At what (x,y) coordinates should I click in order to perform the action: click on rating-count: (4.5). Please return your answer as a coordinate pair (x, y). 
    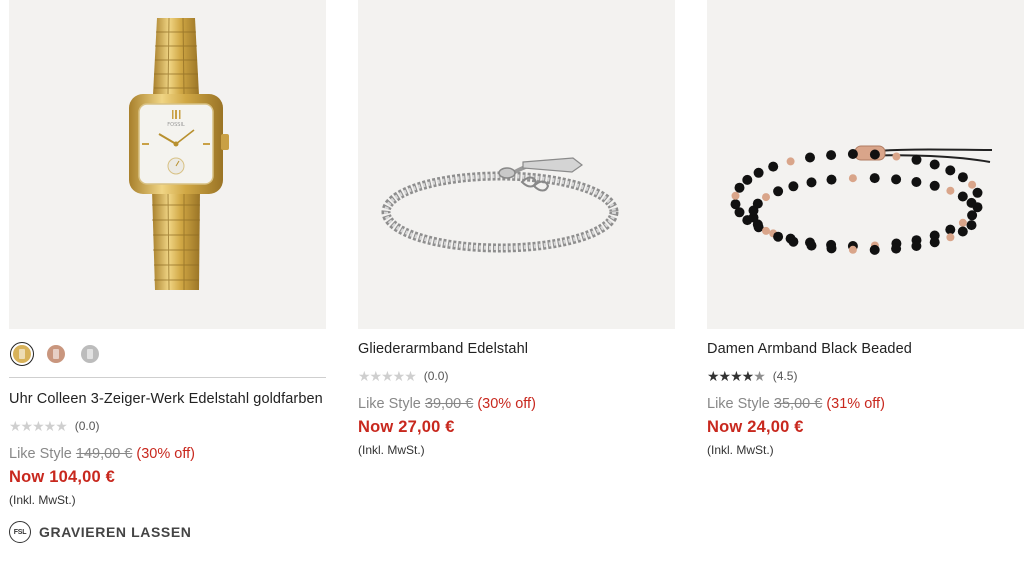
    Looking at the image, I should click on (785, 376).